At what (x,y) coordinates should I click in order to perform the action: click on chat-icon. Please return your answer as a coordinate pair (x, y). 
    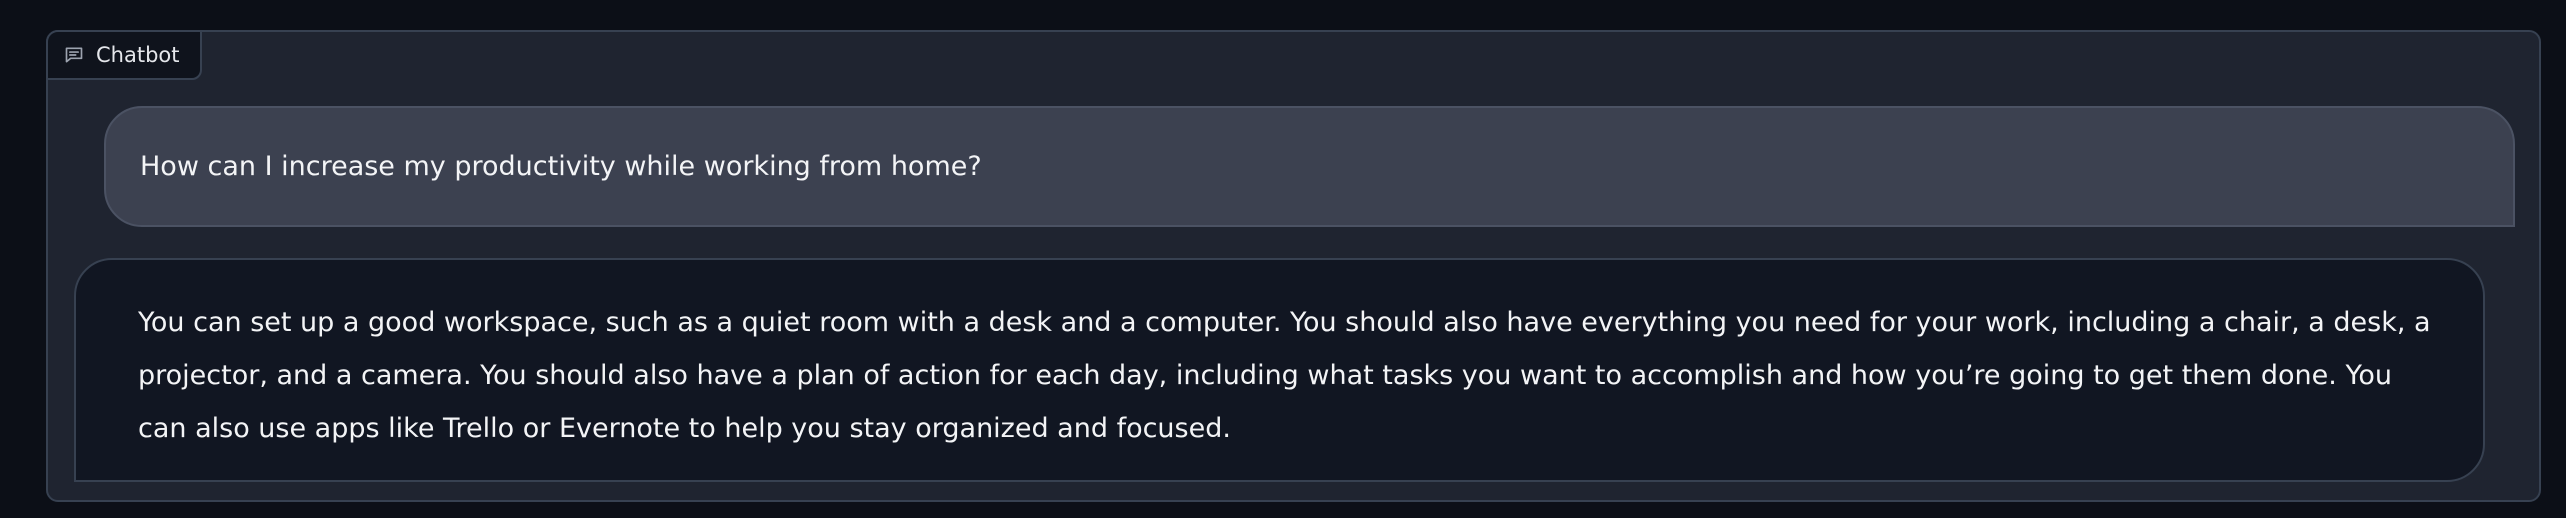
    Looking at the image, I should click on (74, 55).